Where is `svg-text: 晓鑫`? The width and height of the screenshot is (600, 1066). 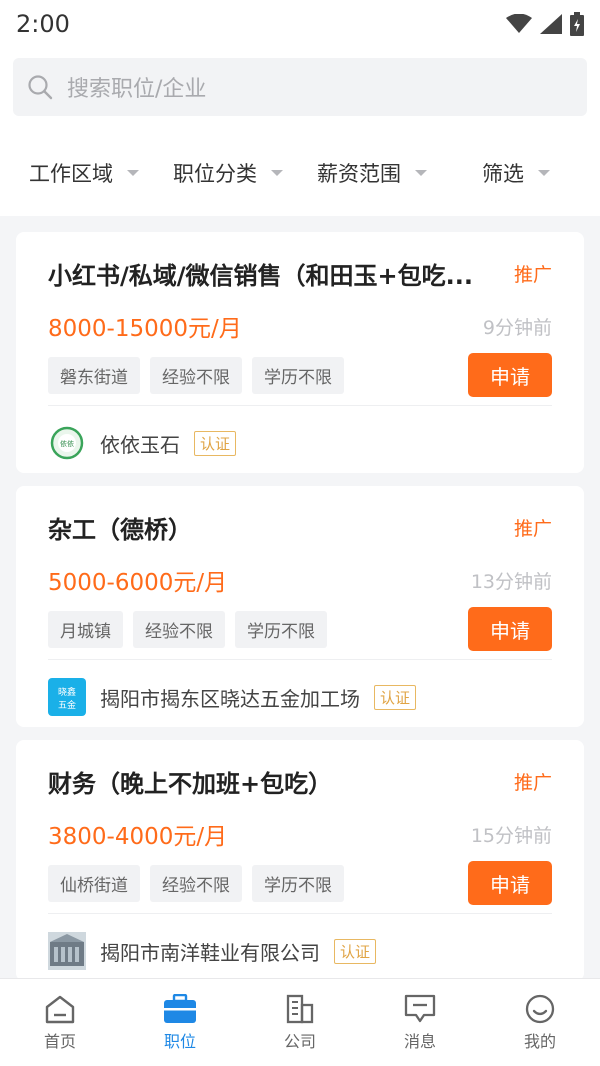
svg-text: 晓鑫 is located at coordinates (67, 692).